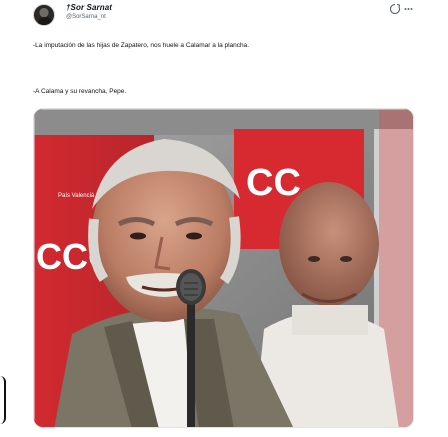  I want to click on avatar, so click(44, 15).